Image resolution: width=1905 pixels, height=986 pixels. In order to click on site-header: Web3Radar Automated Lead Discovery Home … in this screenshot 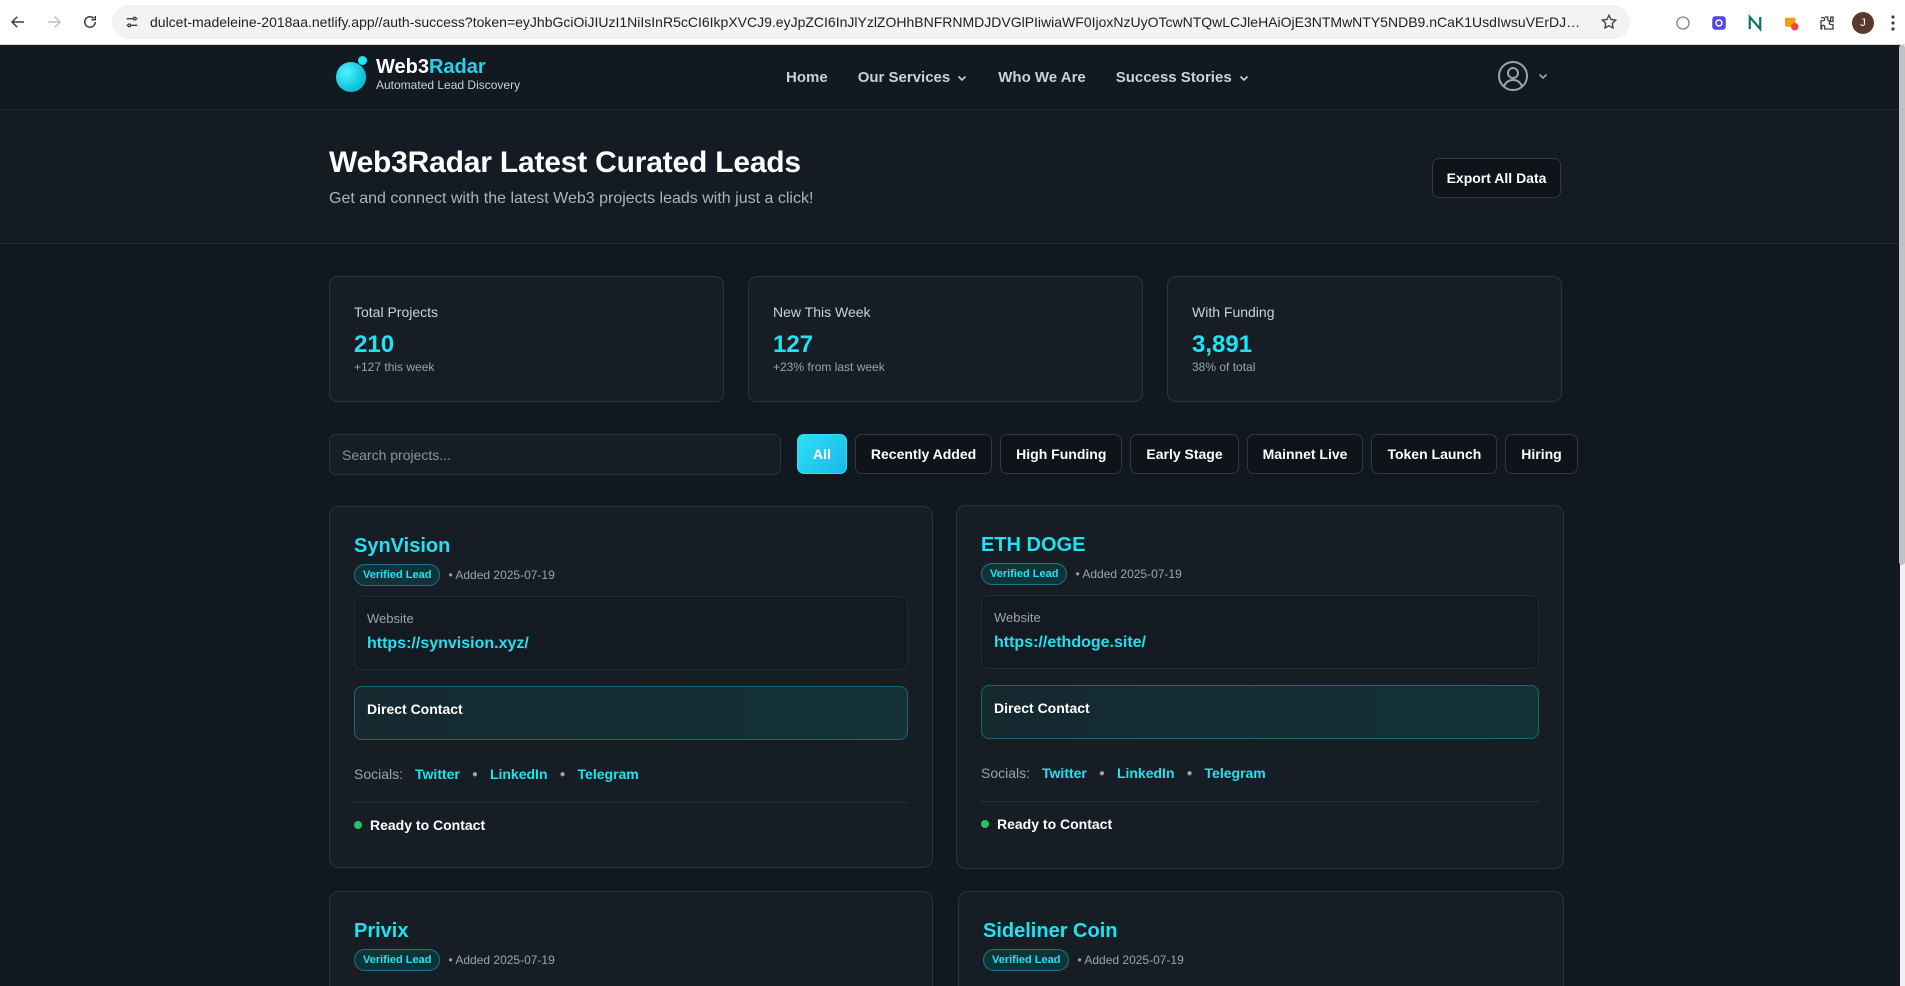, I will do `click(950, 77)`.